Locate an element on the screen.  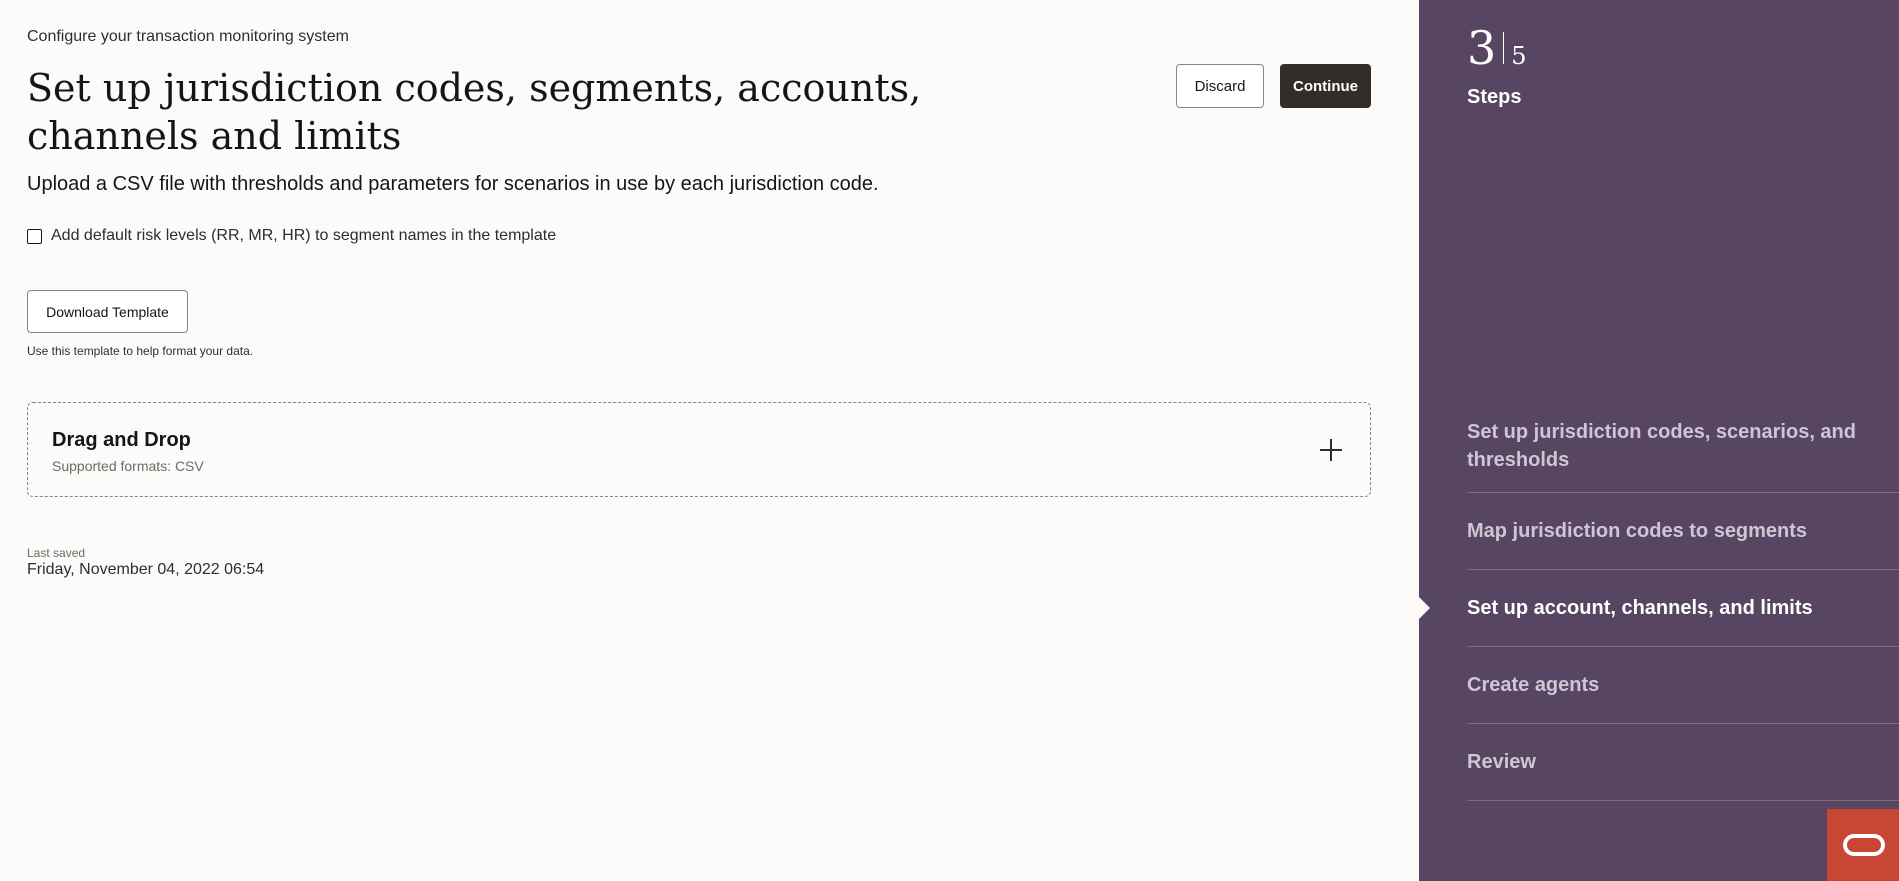
step-counter: 3 5 is located at coordinates (1497, 48).